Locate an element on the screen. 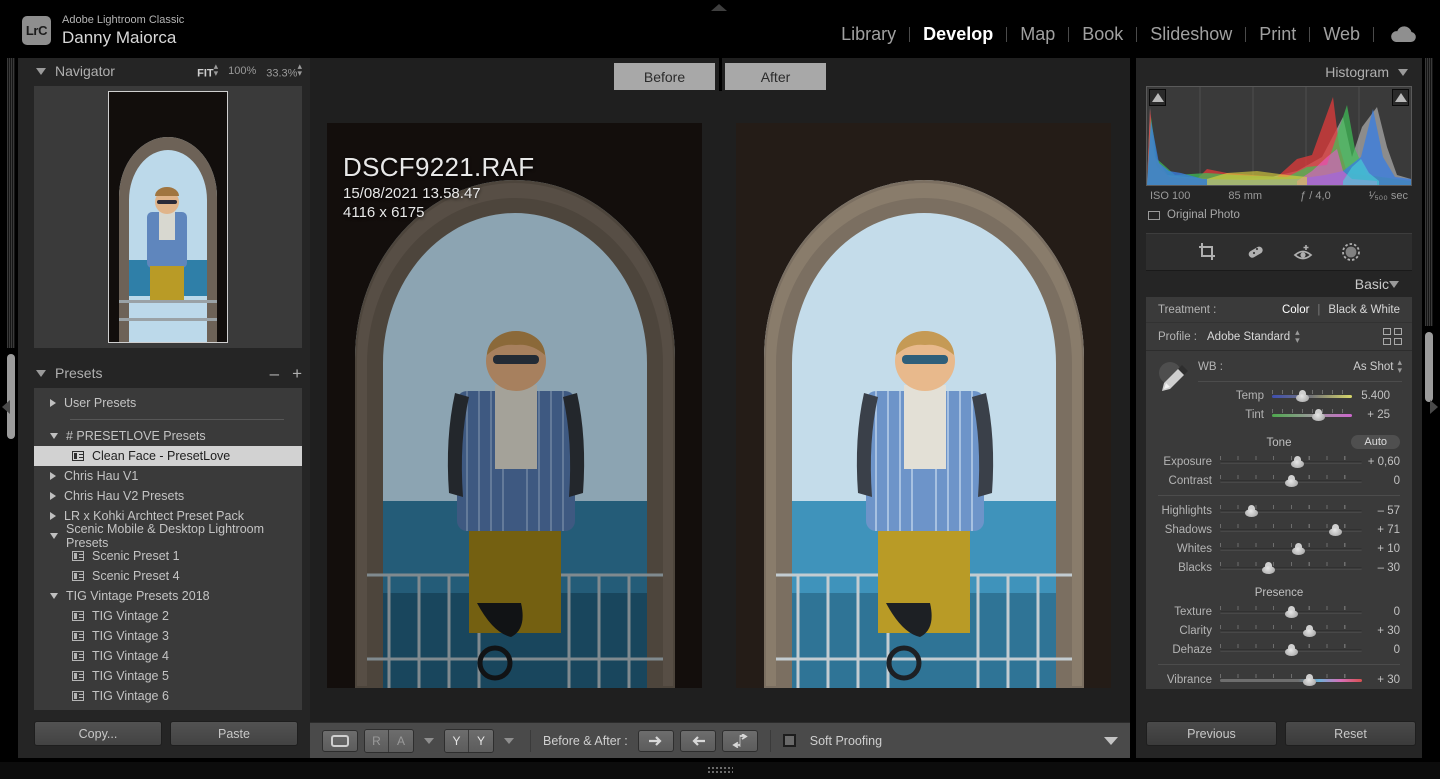  histogram-graph is located at coordinates (1279, 136).